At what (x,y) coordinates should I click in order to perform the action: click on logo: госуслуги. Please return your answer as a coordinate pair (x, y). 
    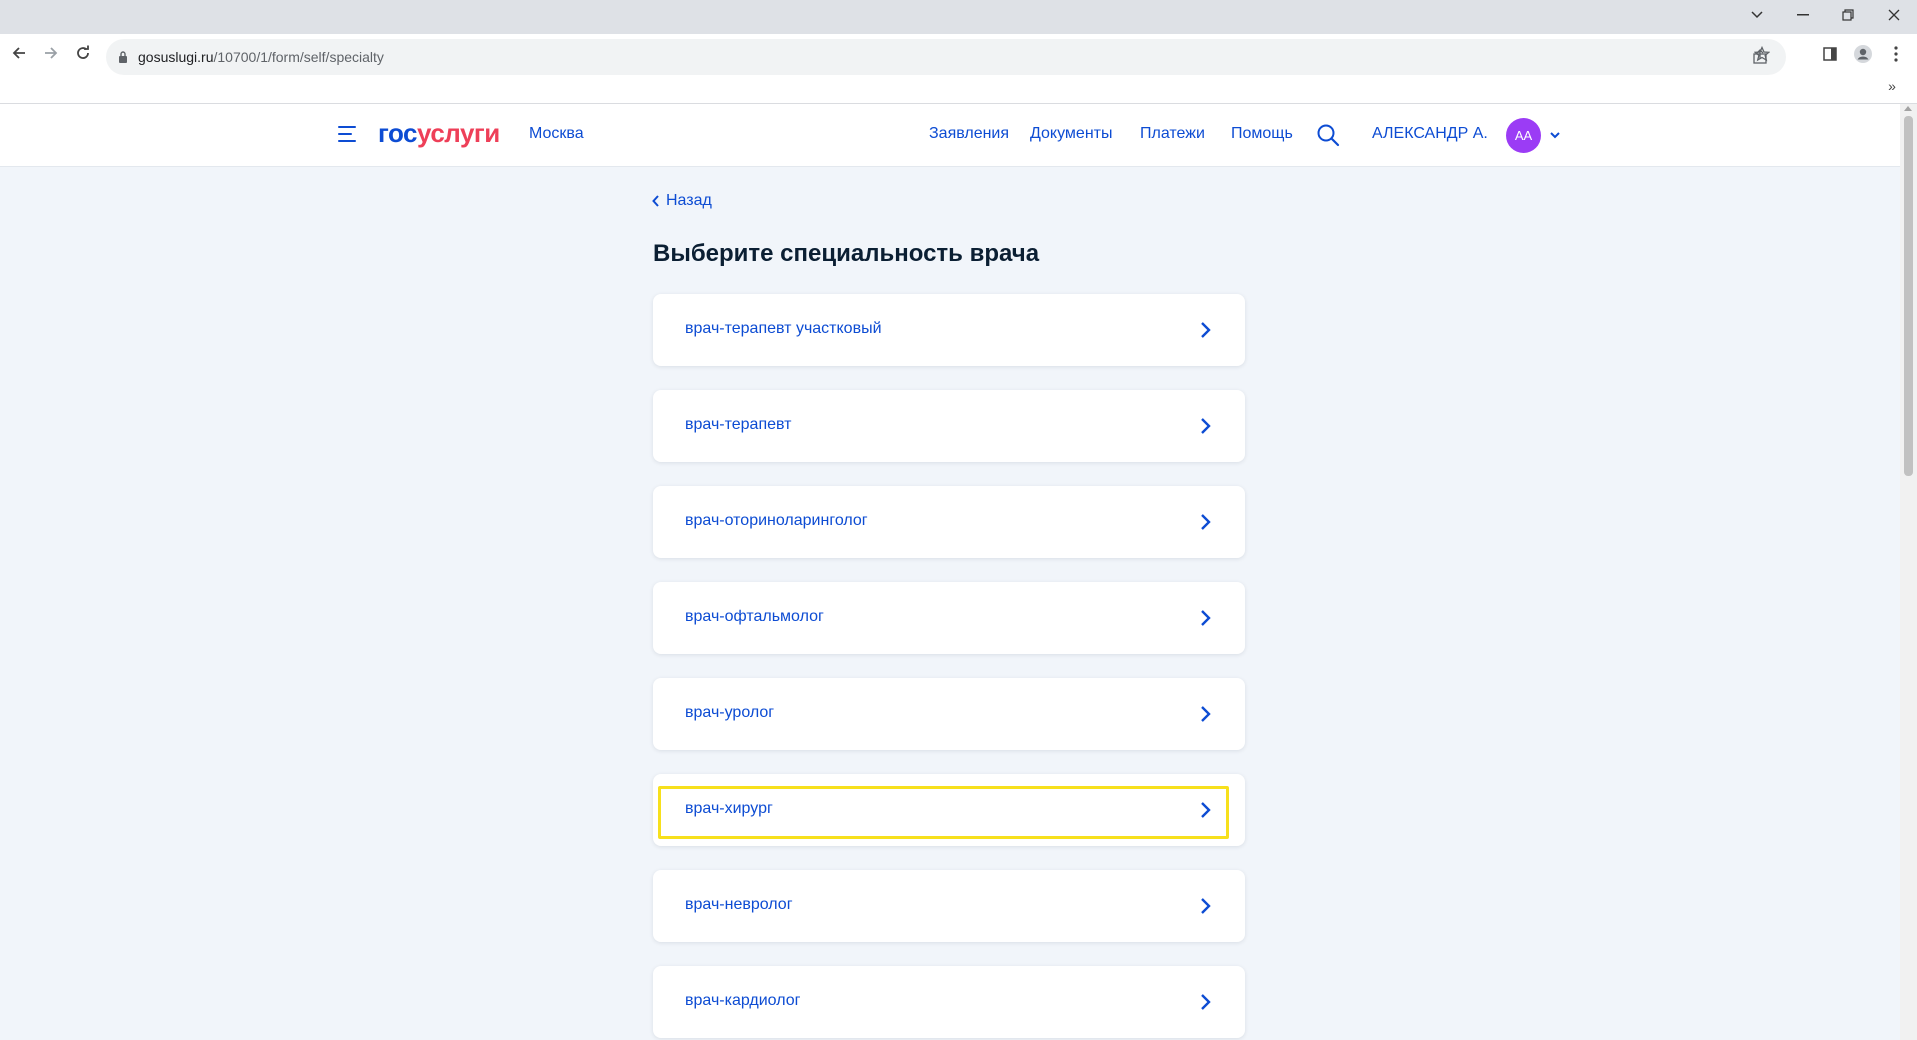
    Looking at the image, I should click on (439, 133).